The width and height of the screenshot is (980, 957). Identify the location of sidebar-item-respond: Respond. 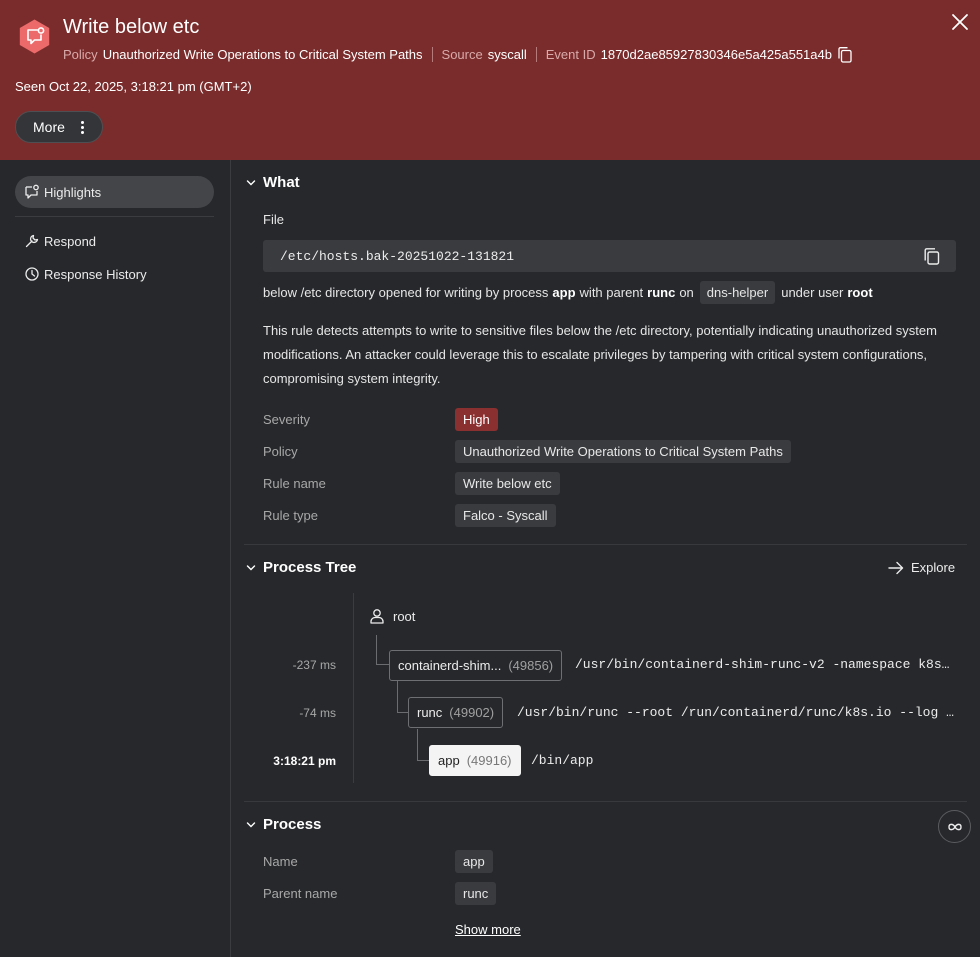
(114, 241).